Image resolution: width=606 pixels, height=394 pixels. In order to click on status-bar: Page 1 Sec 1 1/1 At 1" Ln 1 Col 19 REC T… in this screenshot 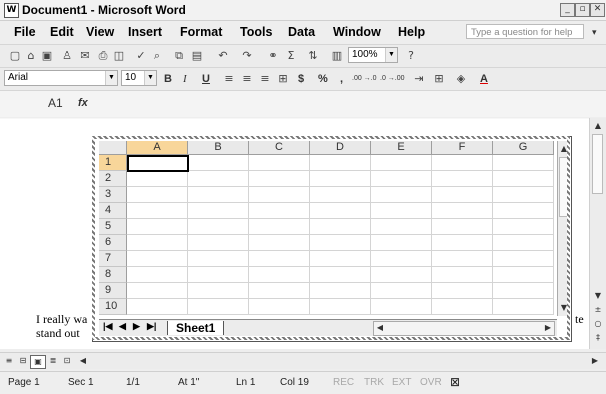, I will do `click(303, 382)`.